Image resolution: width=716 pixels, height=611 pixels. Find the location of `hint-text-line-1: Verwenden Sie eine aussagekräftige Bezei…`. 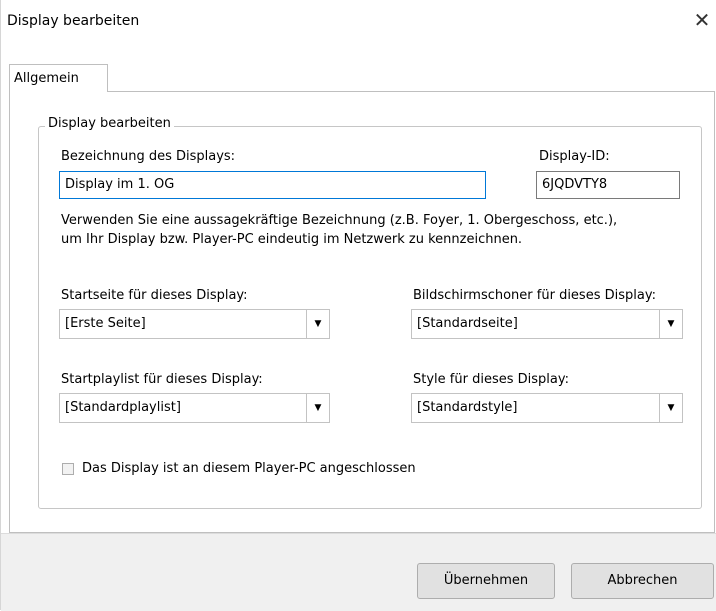

hint-text-line-1: Verwenden Sie eine aussagekräftige Bezei… is located at coordinates (339, 220).